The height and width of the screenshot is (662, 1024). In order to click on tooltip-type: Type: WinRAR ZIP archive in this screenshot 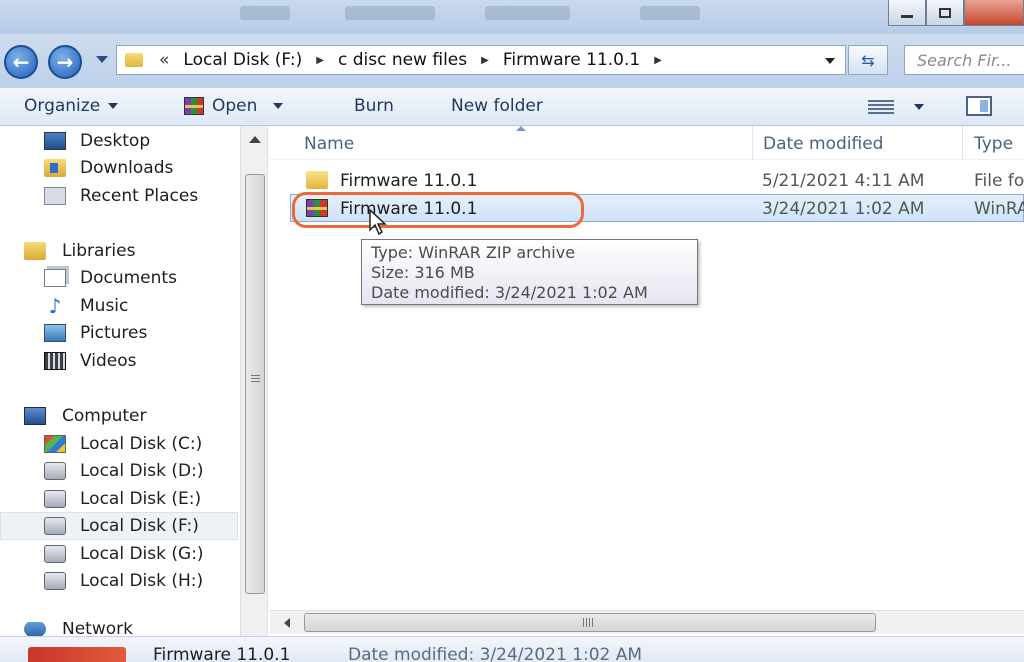, I will do `click(473, 252)`.